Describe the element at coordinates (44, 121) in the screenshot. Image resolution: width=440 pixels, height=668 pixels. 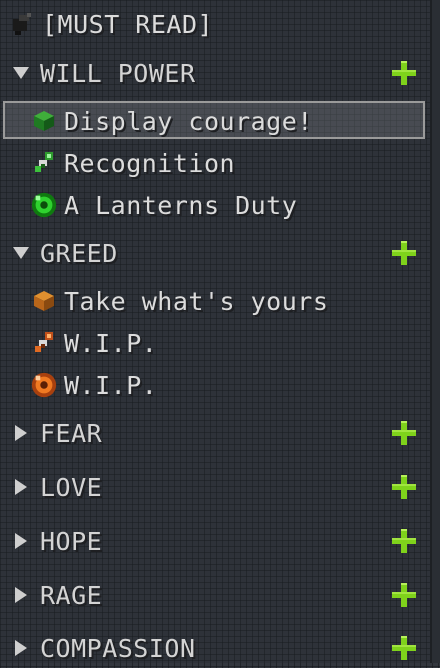
I see `green-cube-icon` at that location.